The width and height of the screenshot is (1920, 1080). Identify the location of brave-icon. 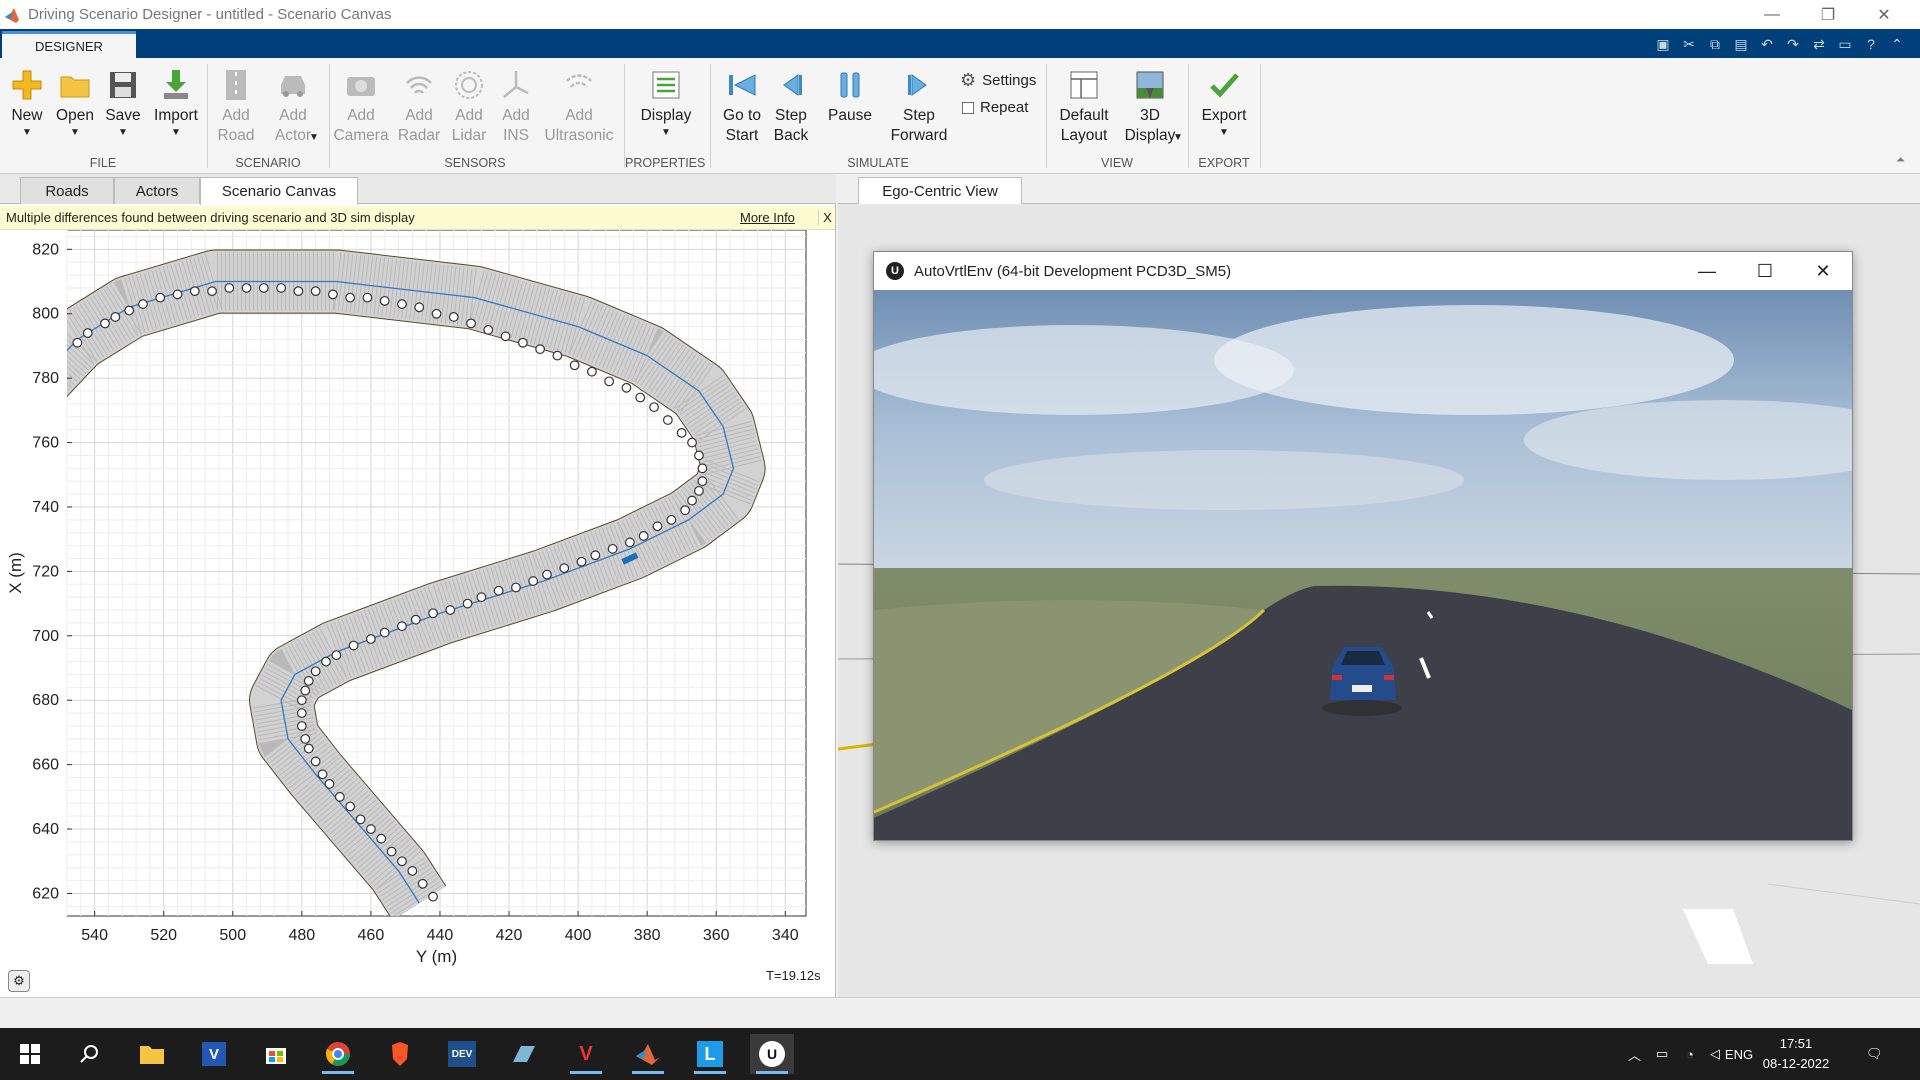
(400, 1054).